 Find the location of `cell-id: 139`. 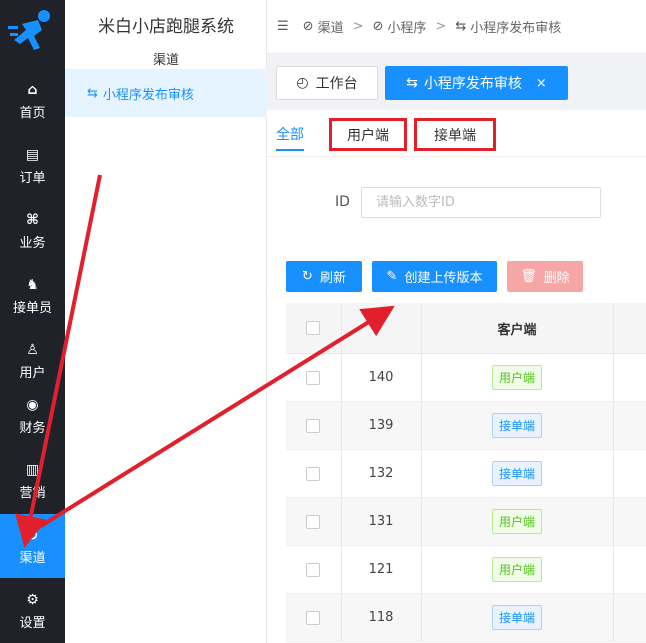

cell-id: 139 is located at coordinates (381, 425).